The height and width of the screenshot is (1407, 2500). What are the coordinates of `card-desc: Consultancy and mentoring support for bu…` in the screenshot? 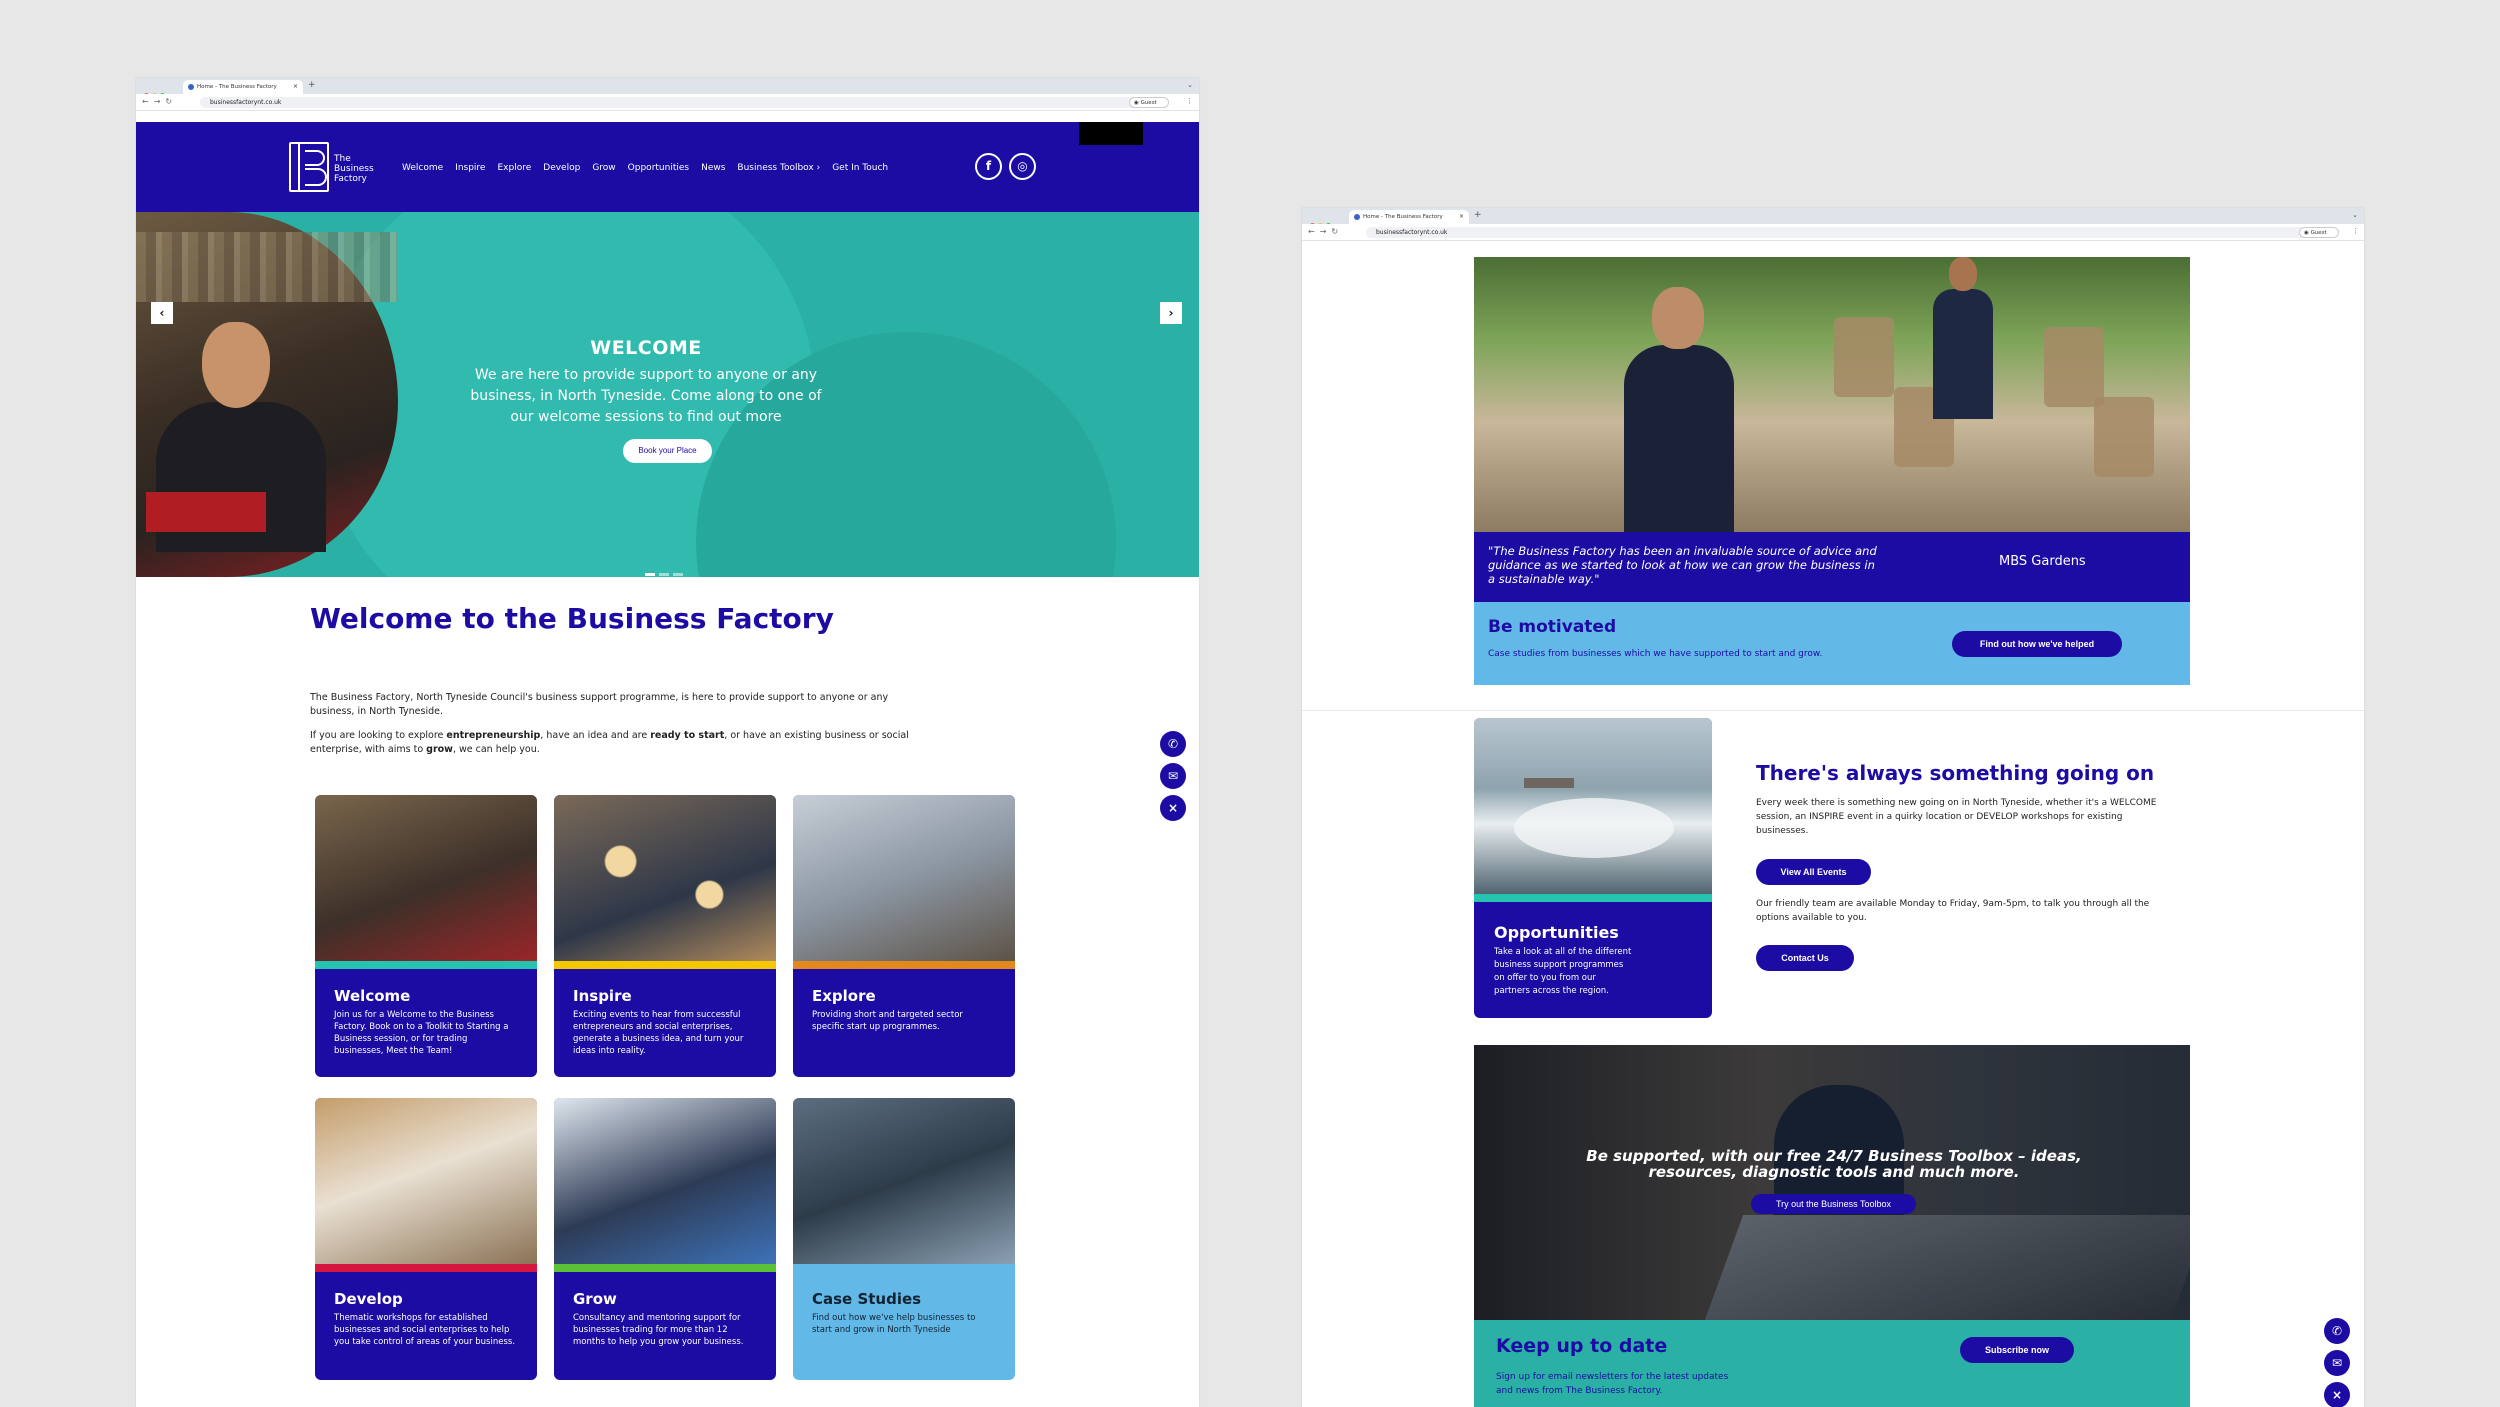 It's located at (658, 1330).